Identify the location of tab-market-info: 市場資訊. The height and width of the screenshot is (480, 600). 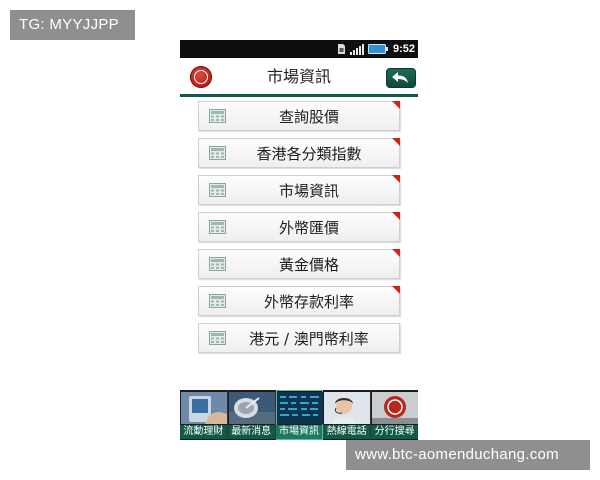
(299, 415).